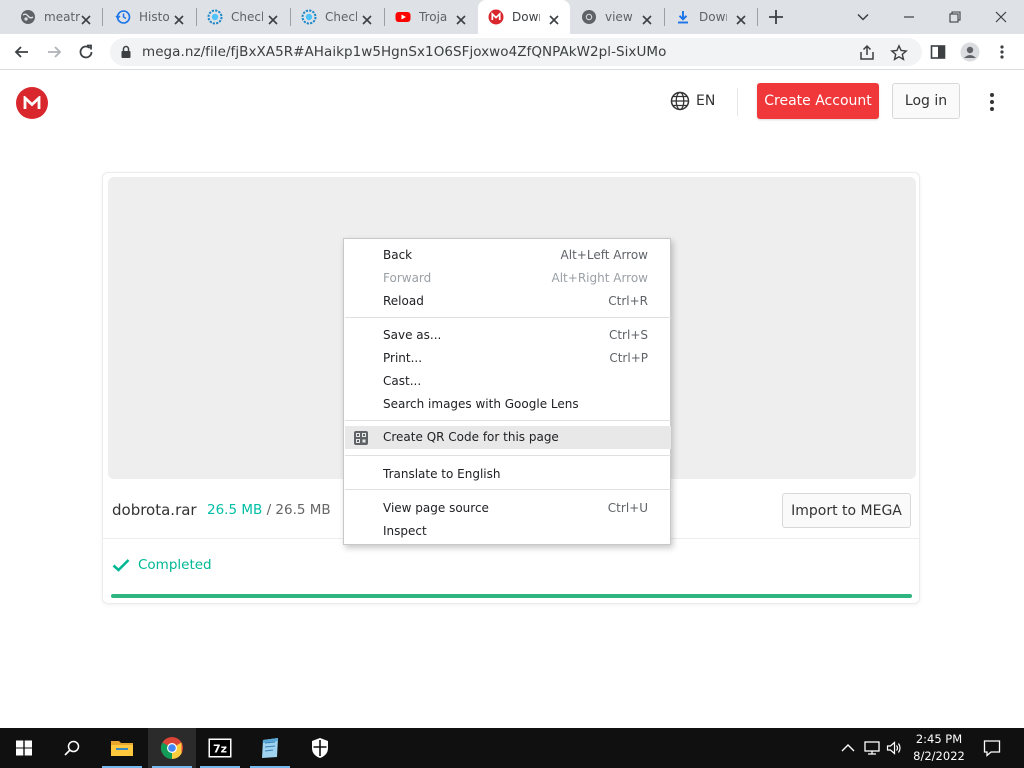 This screenshot has width=1024, height=768. What do you see at coordinates (848, 748) in the screenshot?
I see `chevron-up-icon` at bounding box center [848, 748].